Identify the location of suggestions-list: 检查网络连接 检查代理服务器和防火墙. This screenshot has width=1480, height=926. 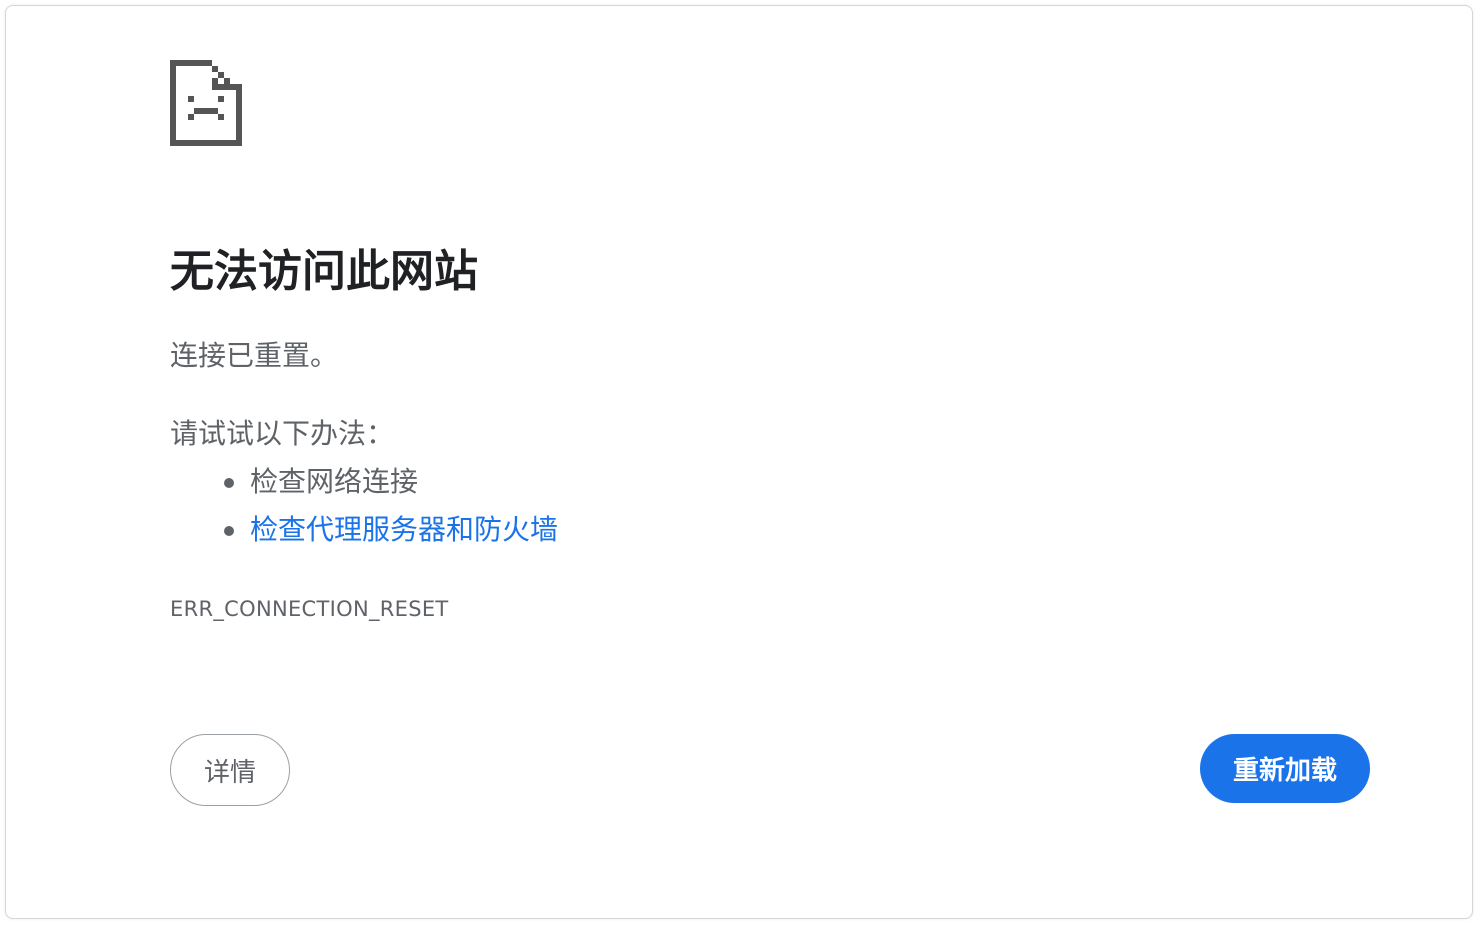
(364, 511).